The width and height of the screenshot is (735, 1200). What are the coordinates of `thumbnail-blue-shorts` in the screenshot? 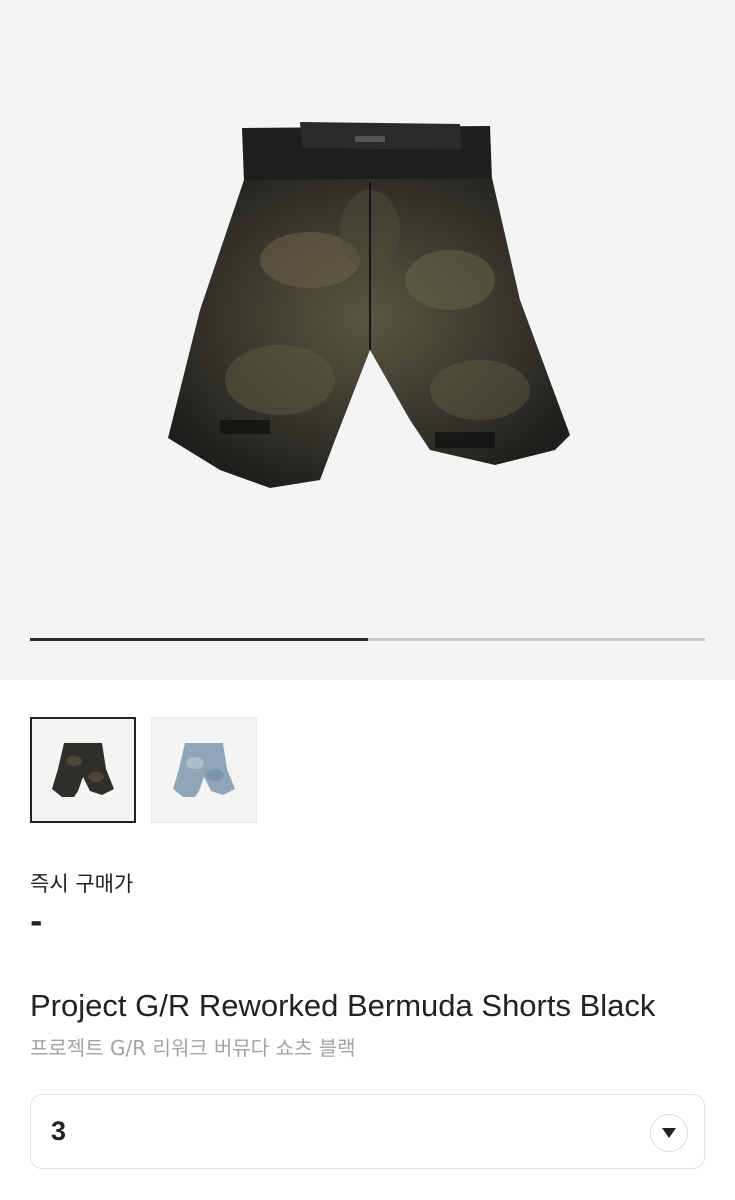 It's located at (204, 770).